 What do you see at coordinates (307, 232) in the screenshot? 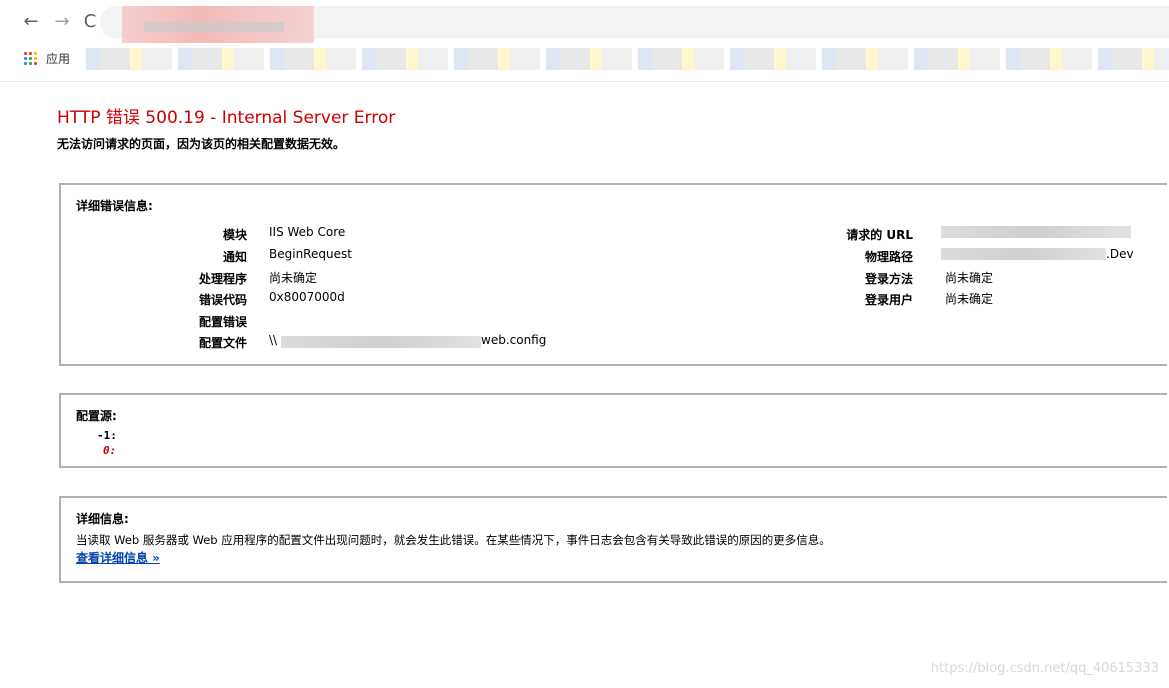
I see `value-module: IIS Web Core` at bounding box center [307, 232].